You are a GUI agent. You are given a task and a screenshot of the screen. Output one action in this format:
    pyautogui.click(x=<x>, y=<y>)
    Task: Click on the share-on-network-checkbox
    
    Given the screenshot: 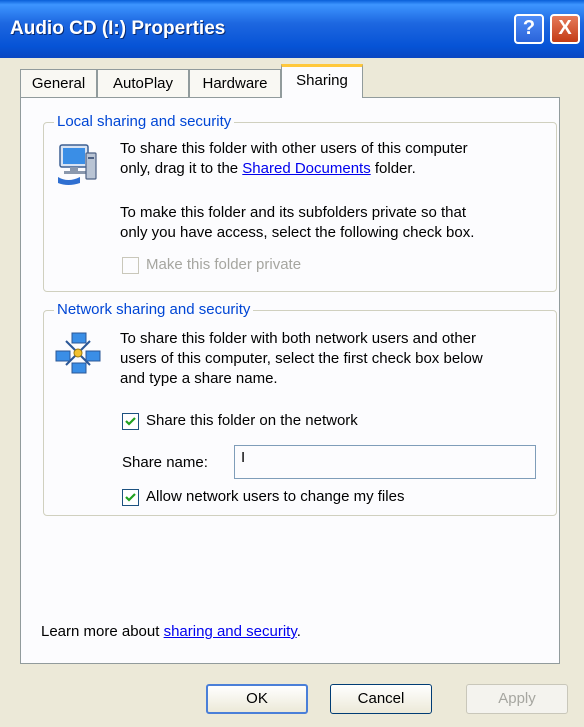 What is the action you would take?
    pyautogui.click(x=130, y=421)
    